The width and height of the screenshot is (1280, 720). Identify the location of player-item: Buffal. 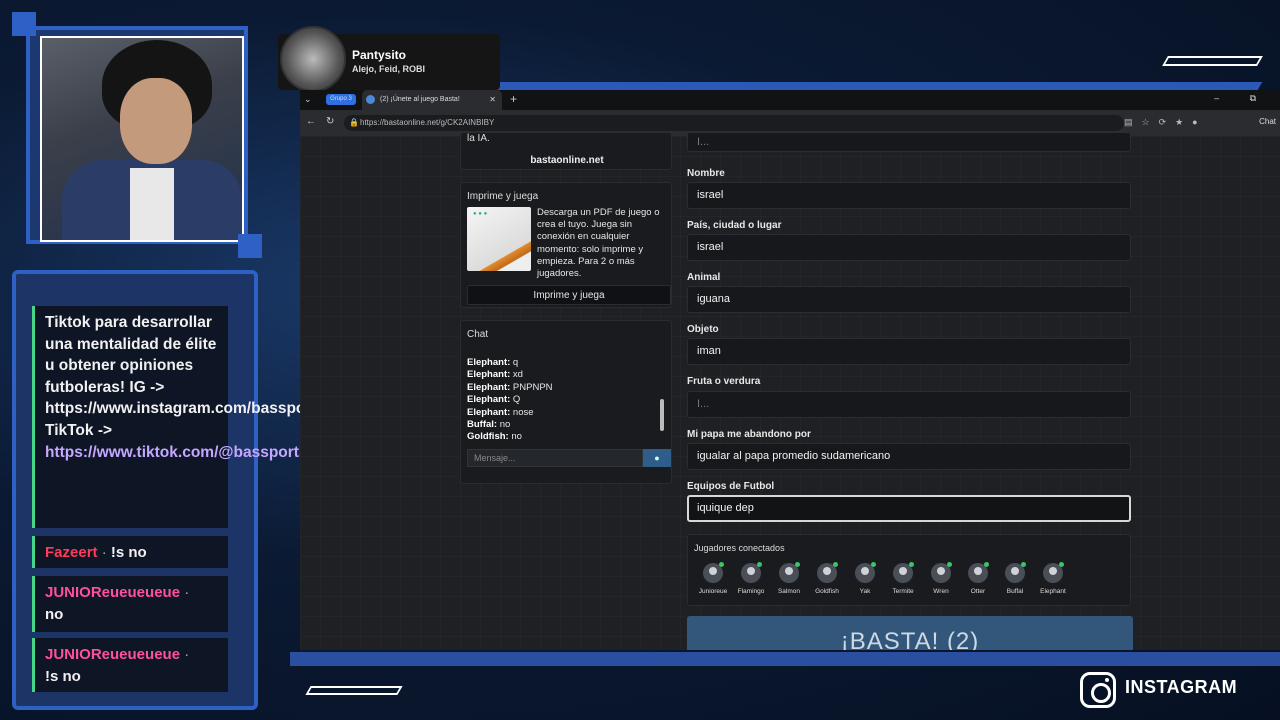
(1015, 578).